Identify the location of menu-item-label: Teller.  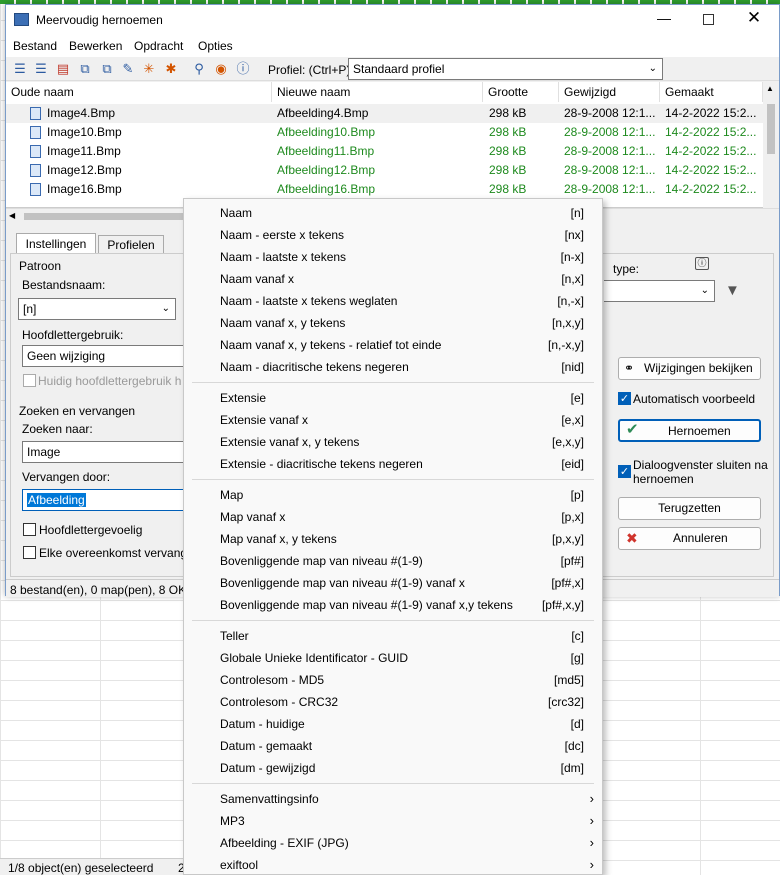
(234, 636).